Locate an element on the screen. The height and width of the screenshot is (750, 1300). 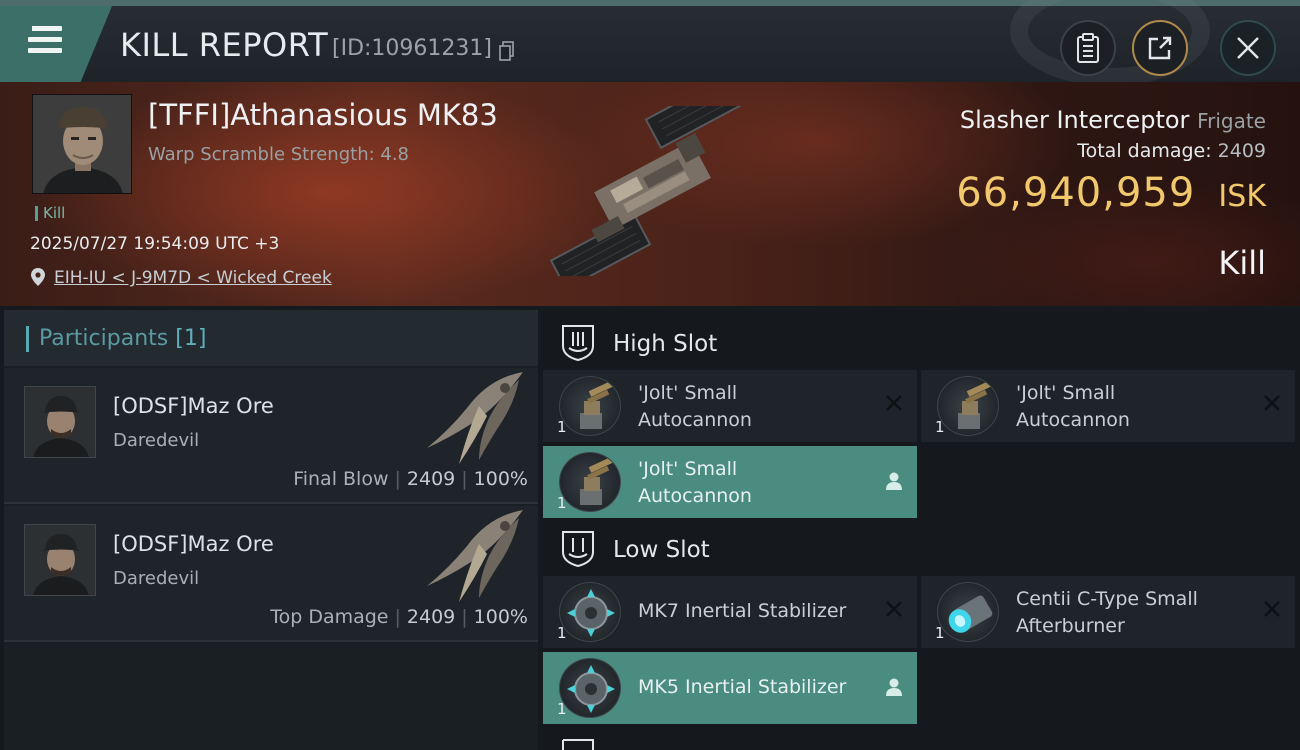
module-item: 1 Centii C-Type Small Afterburner is located at coordinates (1108, 612).